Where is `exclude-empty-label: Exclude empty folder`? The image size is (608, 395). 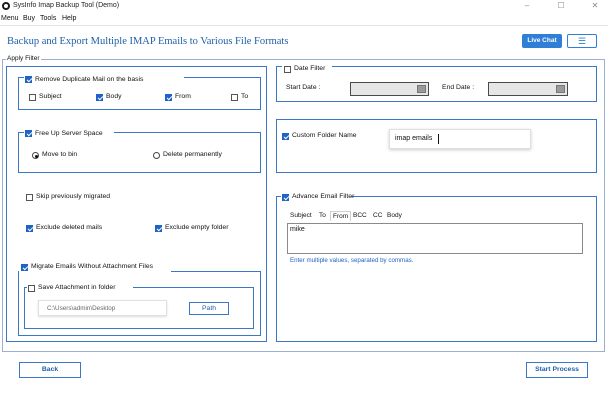
exclude-empty-label: Exclude empty folder is located at coordinates (197, 227).